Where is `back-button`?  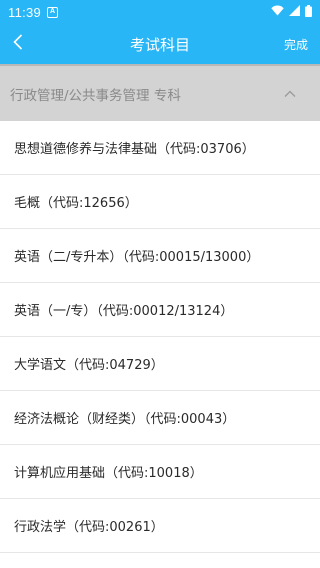
back-button is located at coordinates (18, 44).